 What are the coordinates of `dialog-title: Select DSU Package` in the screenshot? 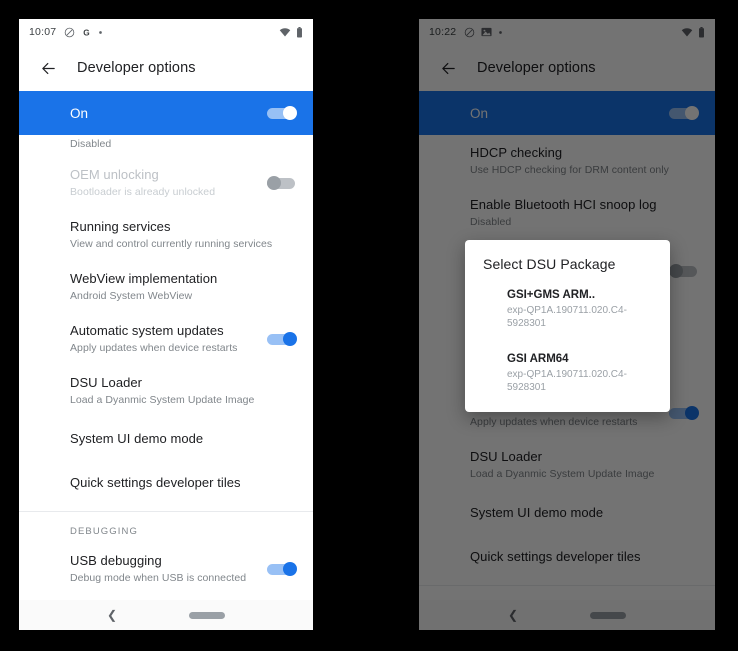 It's located at (549, 264).